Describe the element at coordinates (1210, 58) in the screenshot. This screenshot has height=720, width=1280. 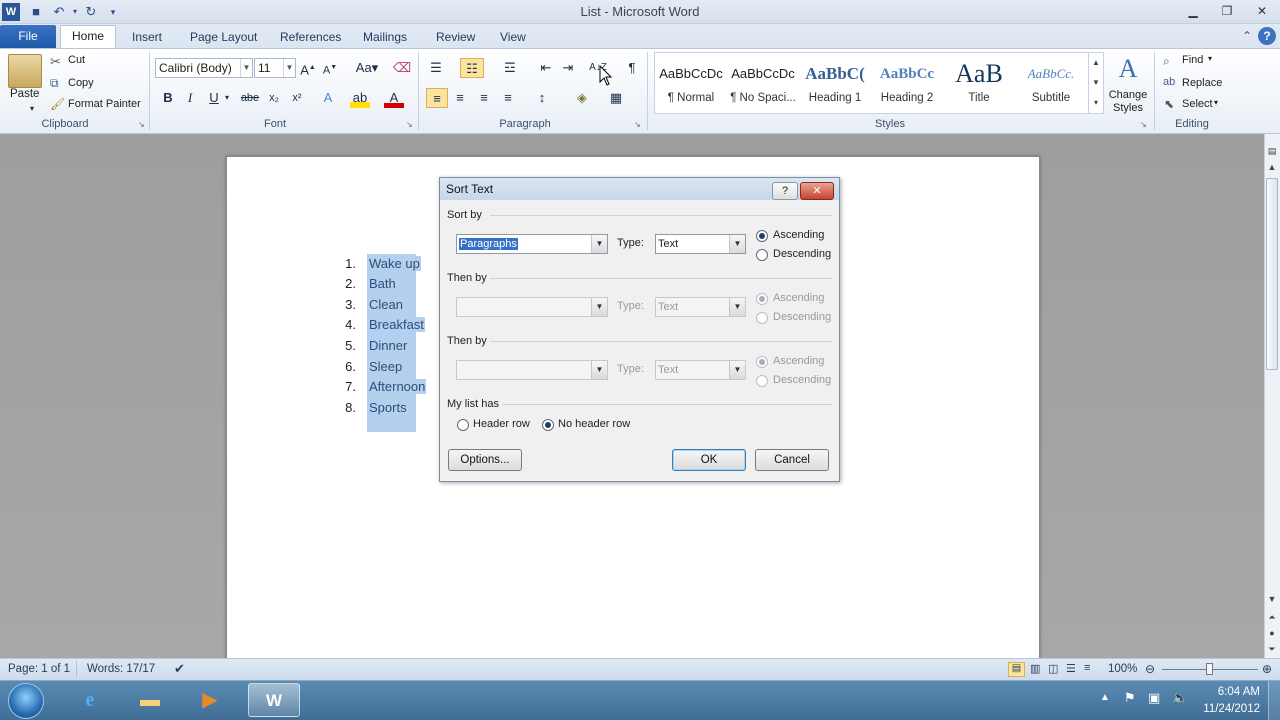
I see `find-dropdown-icon: ▾` at that location.